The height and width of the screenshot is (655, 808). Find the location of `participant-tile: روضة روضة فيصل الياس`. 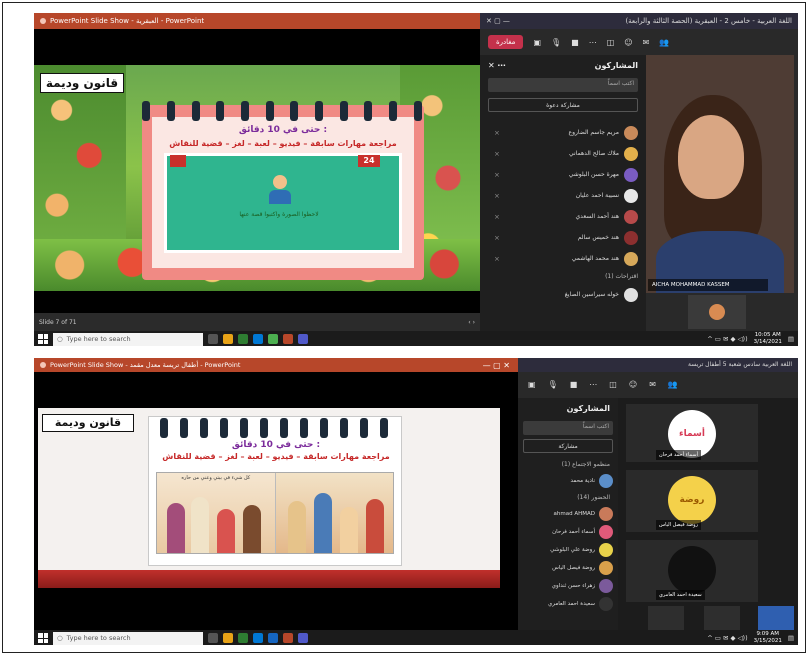

participant-tile: روضة روضة فيصل الياس is located at coordinates (692, 501).